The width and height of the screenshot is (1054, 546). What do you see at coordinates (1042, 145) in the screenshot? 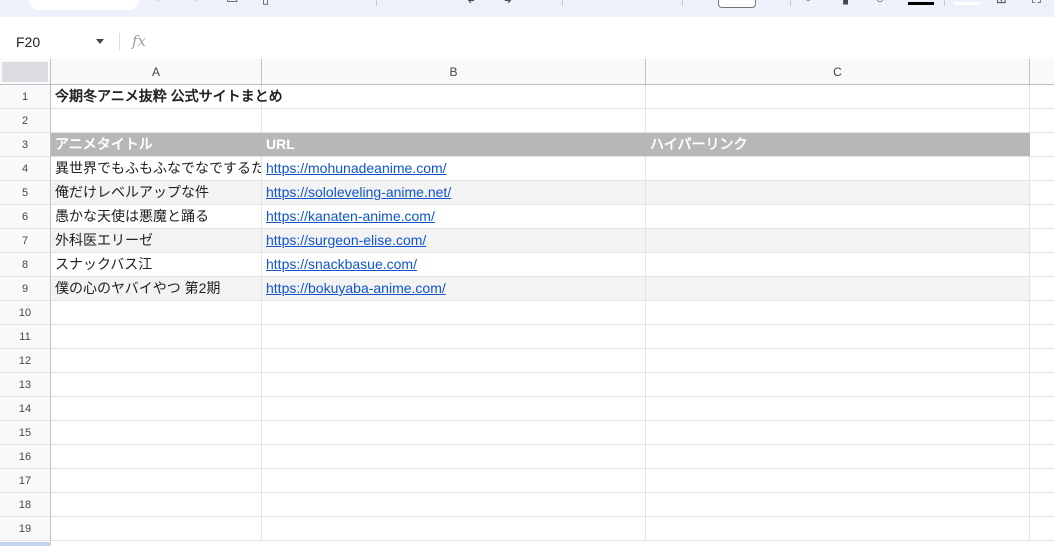
I see `cell-d3` at bounding box center [1042, 145].